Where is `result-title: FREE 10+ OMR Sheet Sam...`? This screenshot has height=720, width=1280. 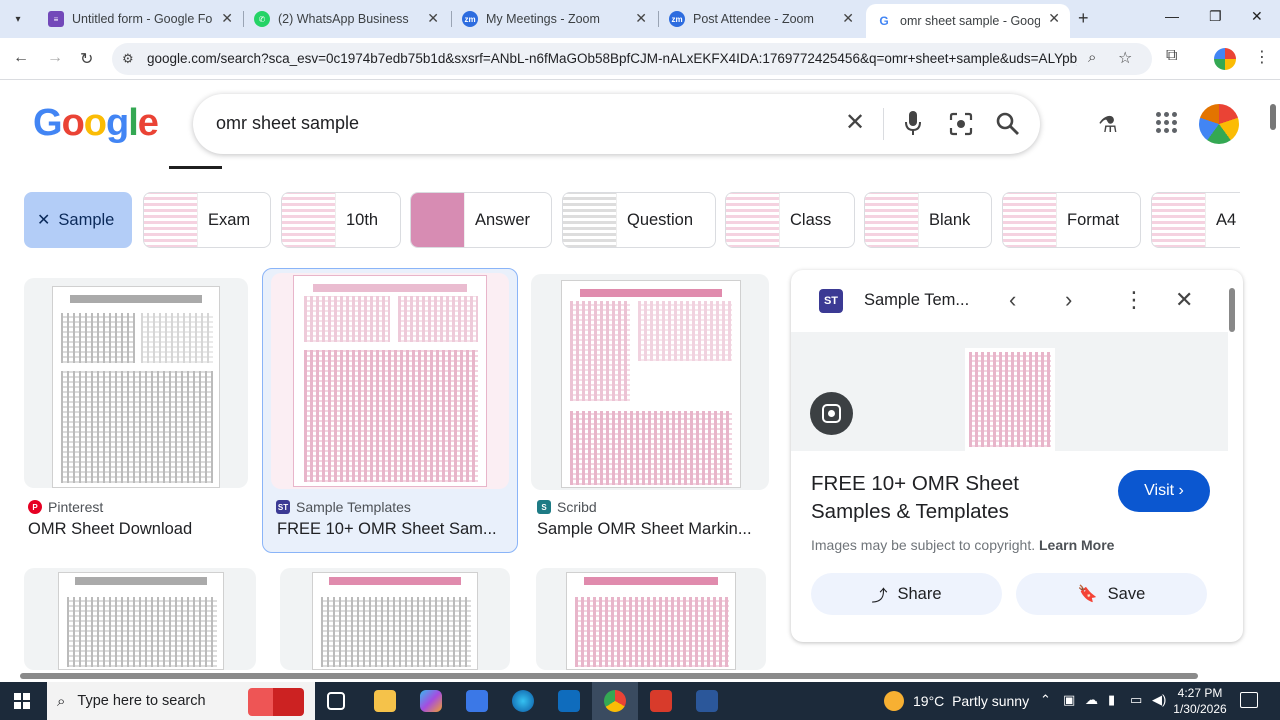 result-title: FREE 10+ OMR Sheet Sam... is located at coordinates (392, 529).